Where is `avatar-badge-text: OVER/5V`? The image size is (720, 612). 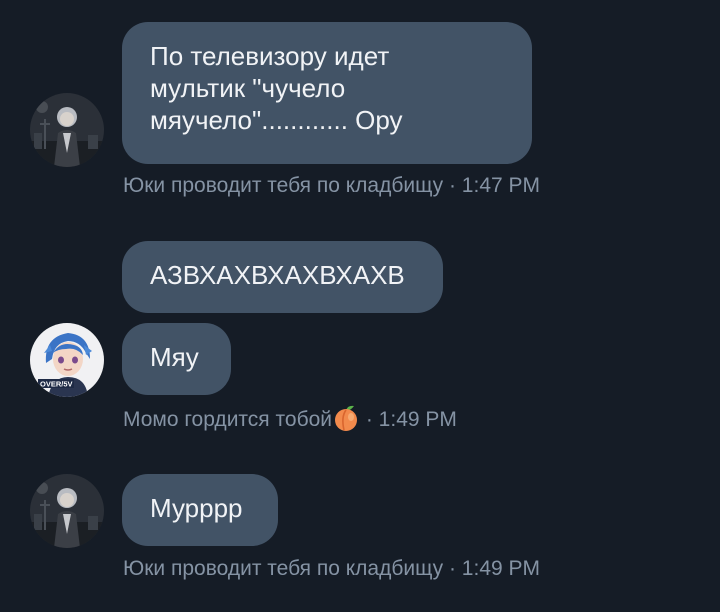 avatar-badge-text: OVER/5V is located at coordinates (56, 384).